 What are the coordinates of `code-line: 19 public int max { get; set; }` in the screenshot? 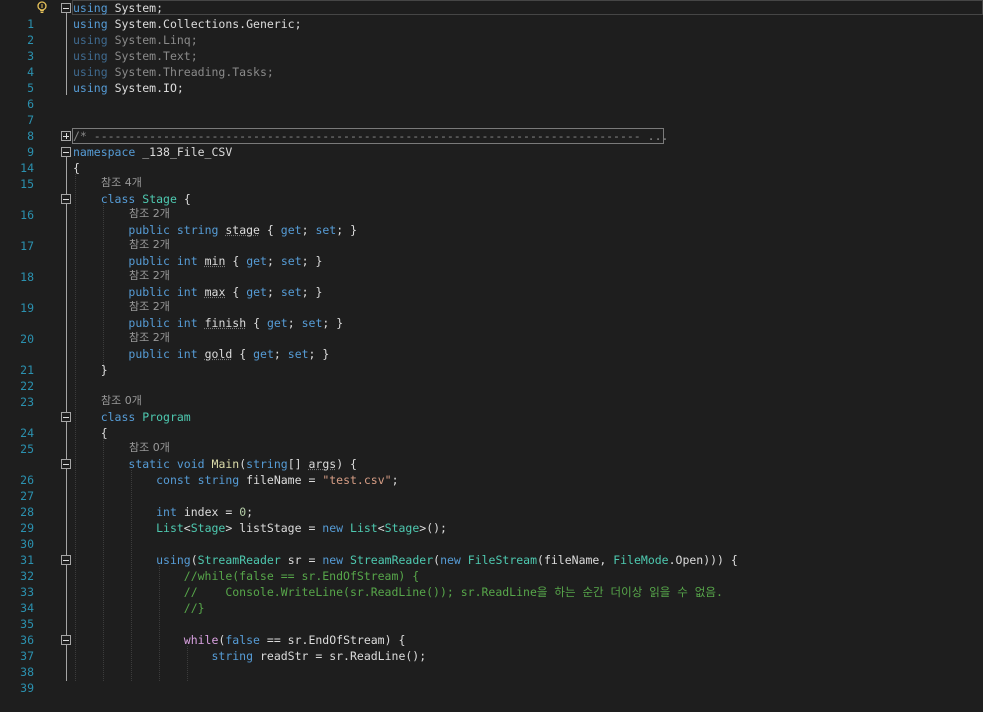 It's located at (491, 299).